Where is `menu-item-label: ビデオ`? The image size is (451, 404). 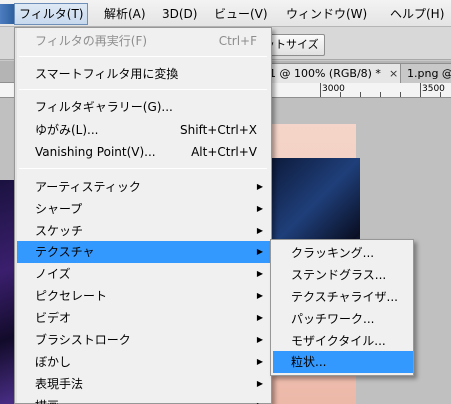
menu-item-label: ビデオ is located at coordinates (53, 318).